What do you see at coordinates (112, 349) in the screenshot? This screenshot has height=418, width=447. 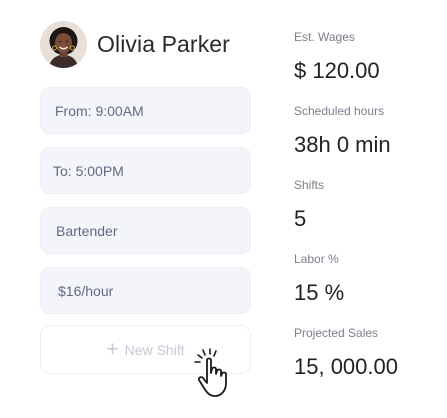 I see `plus-icon: +` at bounding box center [112, 349].